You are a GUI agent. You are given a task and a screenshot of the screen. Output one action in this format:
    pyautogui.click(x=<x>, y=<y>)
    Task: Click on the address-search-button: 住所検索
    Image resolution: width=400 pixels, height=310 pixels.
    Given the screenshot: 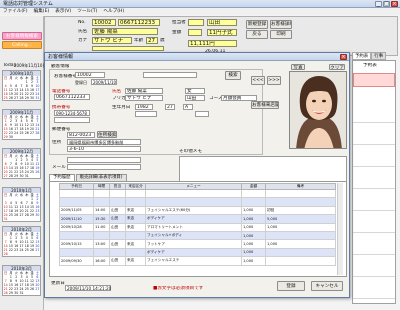 What is the action you would take?
    pyautogui.click(x=107, y=134)
    